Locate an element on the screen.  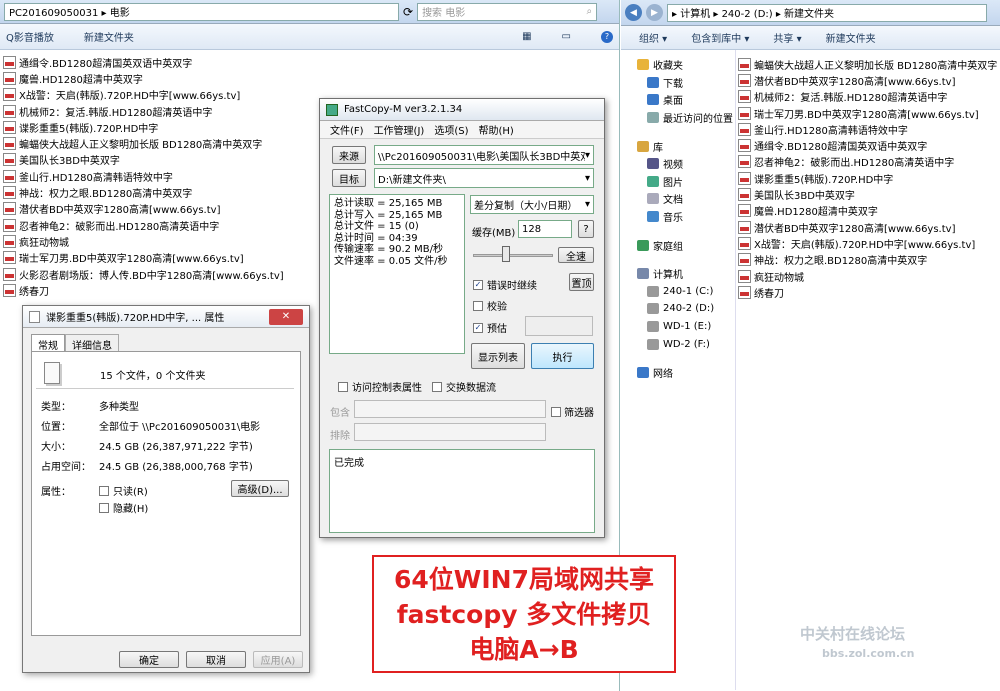
nav-item: 收藏夹 is located at coordinates (686, 65).